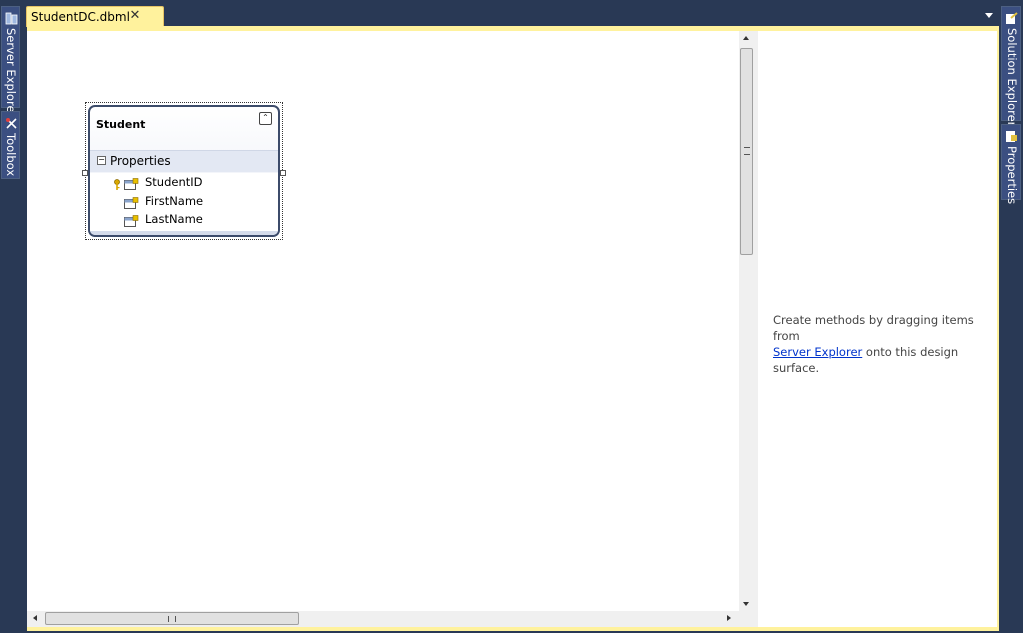 This screenshot has width=1023, height=633. I want to click on scroll-down-icon, so click(746, 604).